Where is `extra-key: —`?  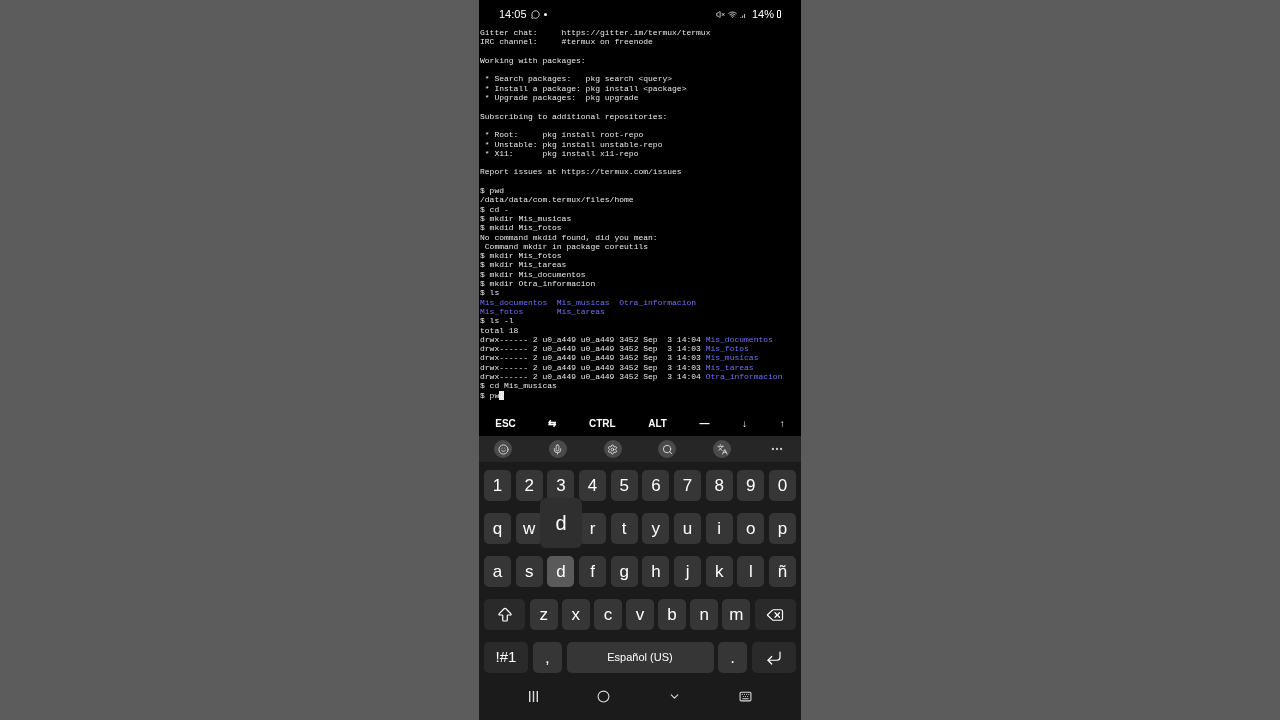
extra-key: — is located at coordinates (704, 423).